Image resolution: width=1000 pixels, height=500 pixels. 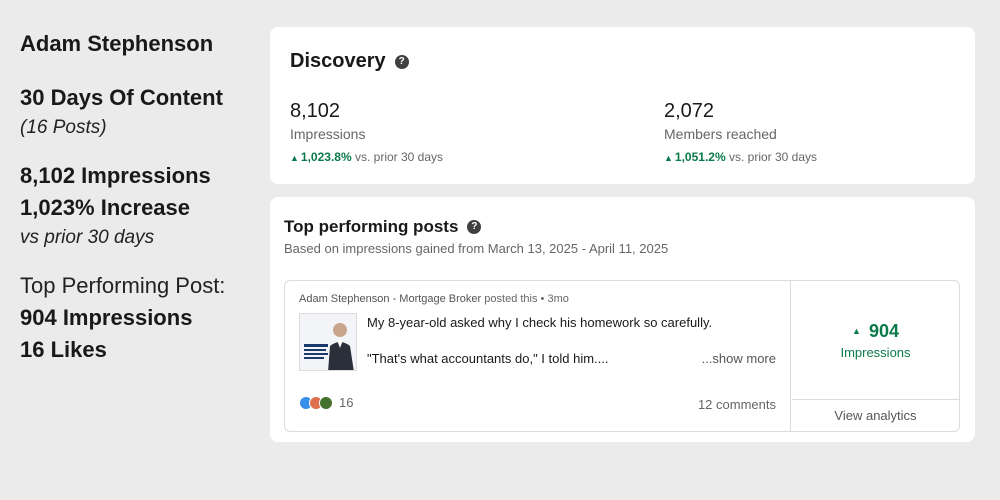 I want to click on reactions: 16, so click(x=326, y=402).